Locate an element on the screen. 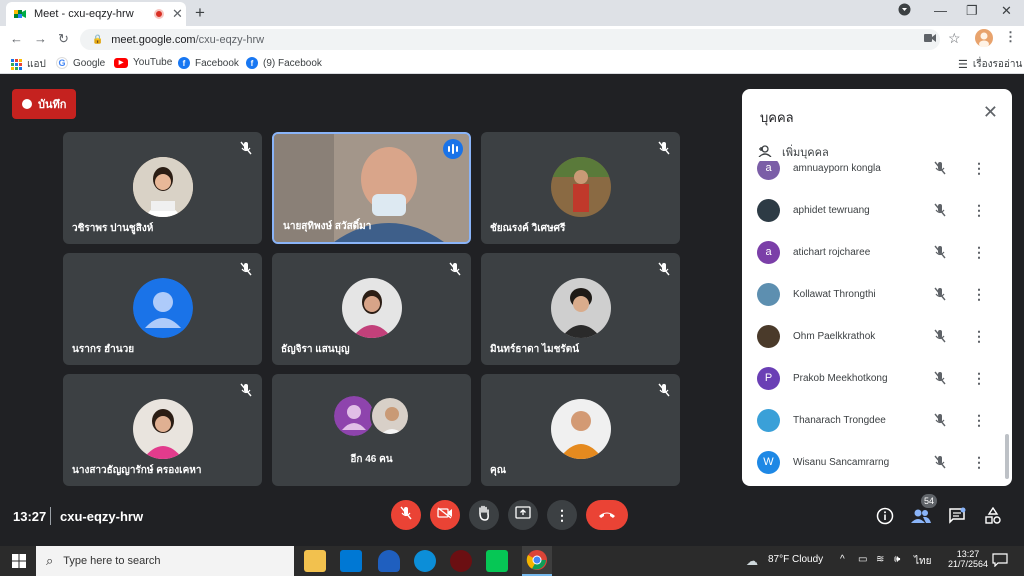 The height and width of the screenshot is (576, 1024). chrome-taskbar-button is located at coordinates (537, 561).